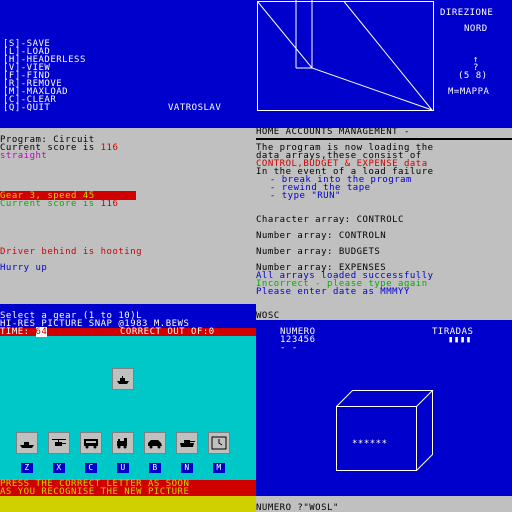  I want to click on car-icon, so click(155, 444).